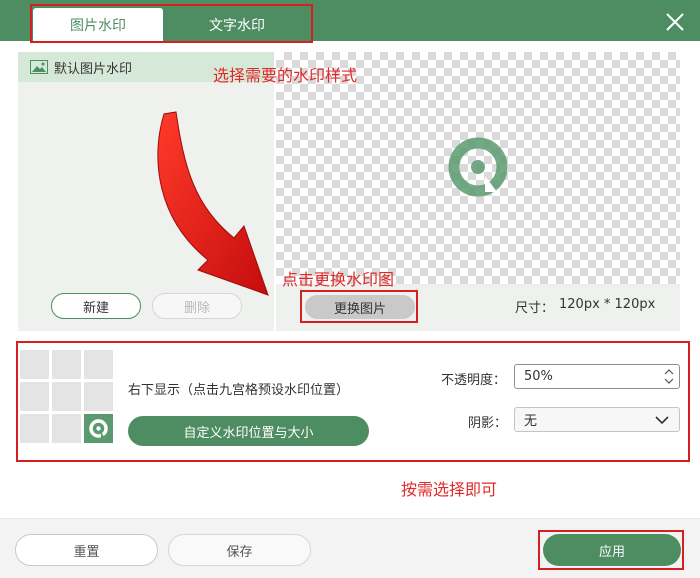  I want to click on annotation-click-change: 点击更换水印图, so click(338, 279).